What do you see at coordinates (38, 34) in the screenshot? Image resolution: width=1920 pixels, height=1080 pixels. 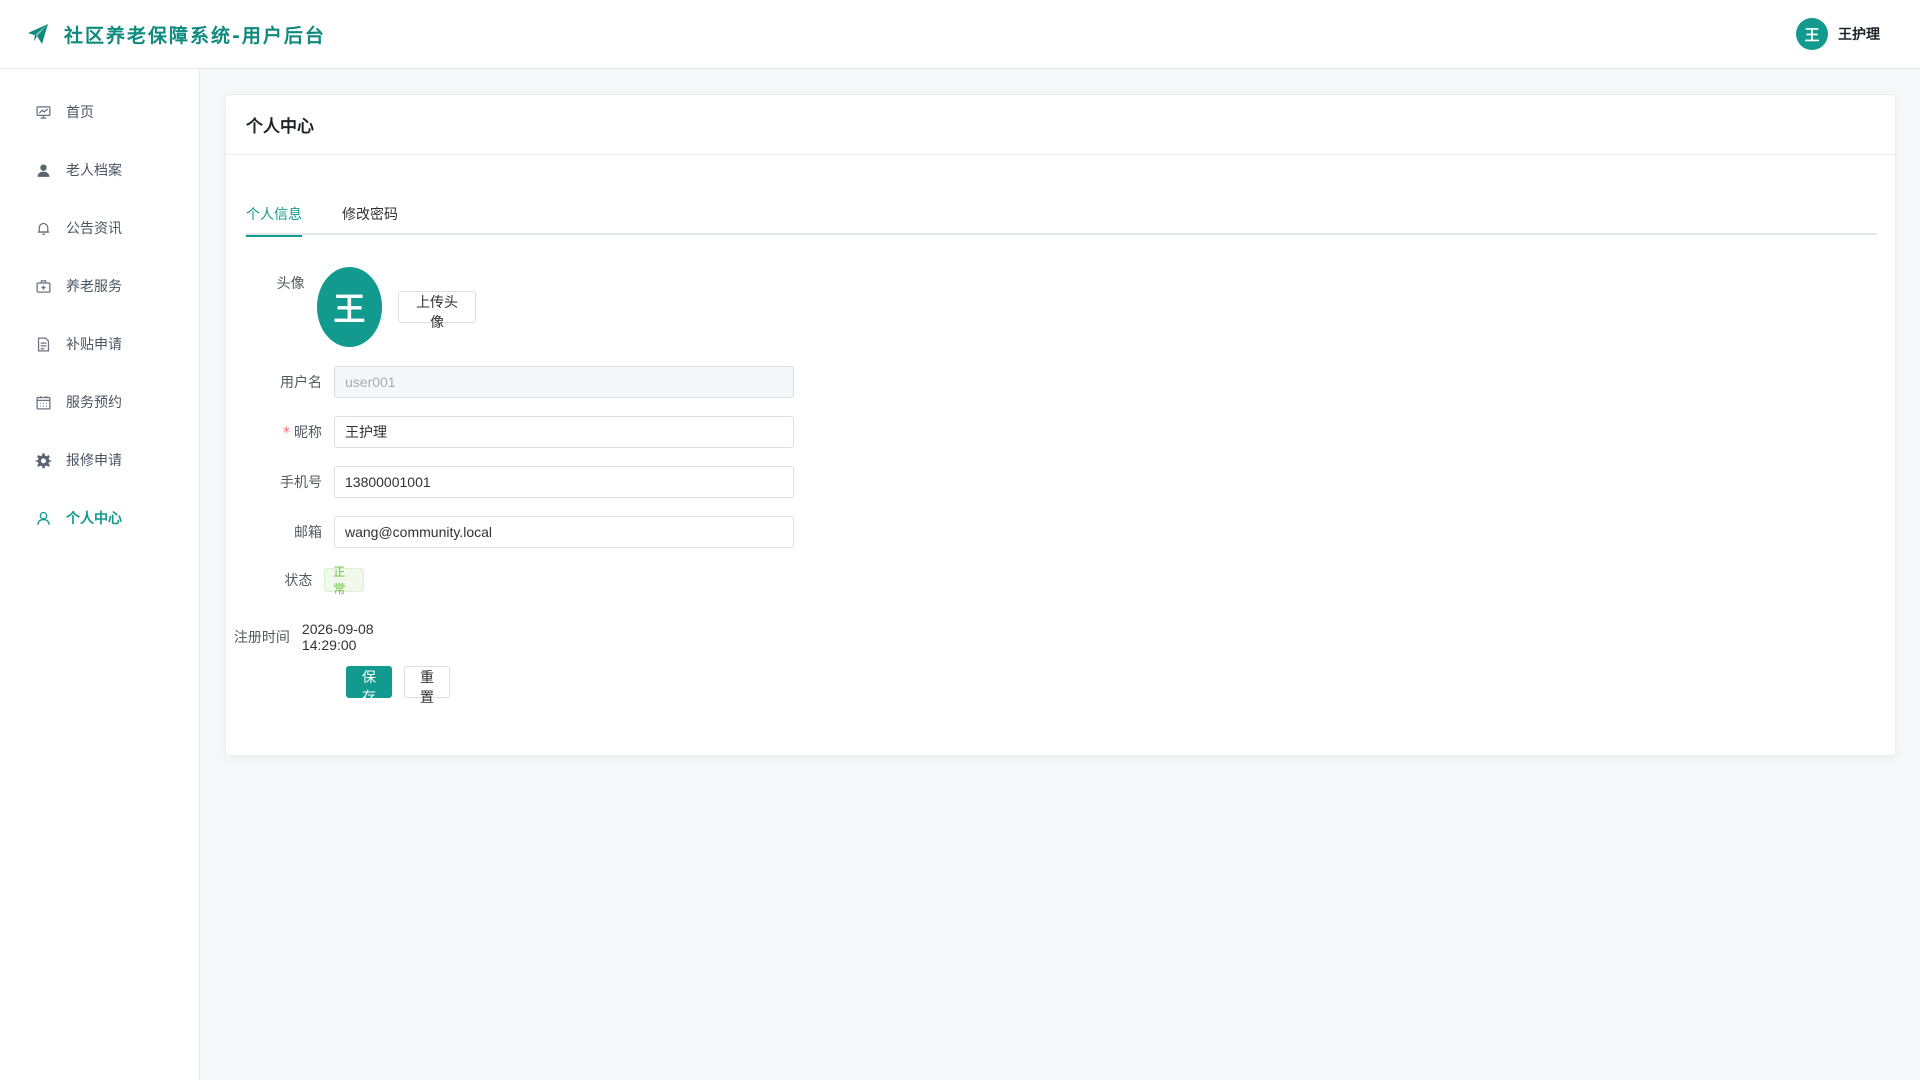 I see `paper-plane-icon` at bounding box center [38, 34].